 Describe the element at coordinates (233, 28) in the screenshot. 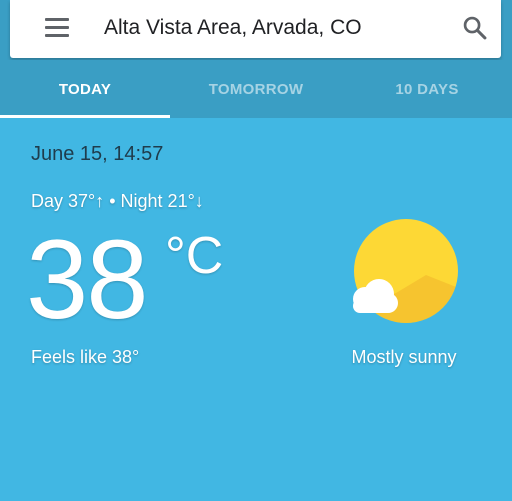

I see `location-text: Alta Vista Area, Arvada, CO` at that location.